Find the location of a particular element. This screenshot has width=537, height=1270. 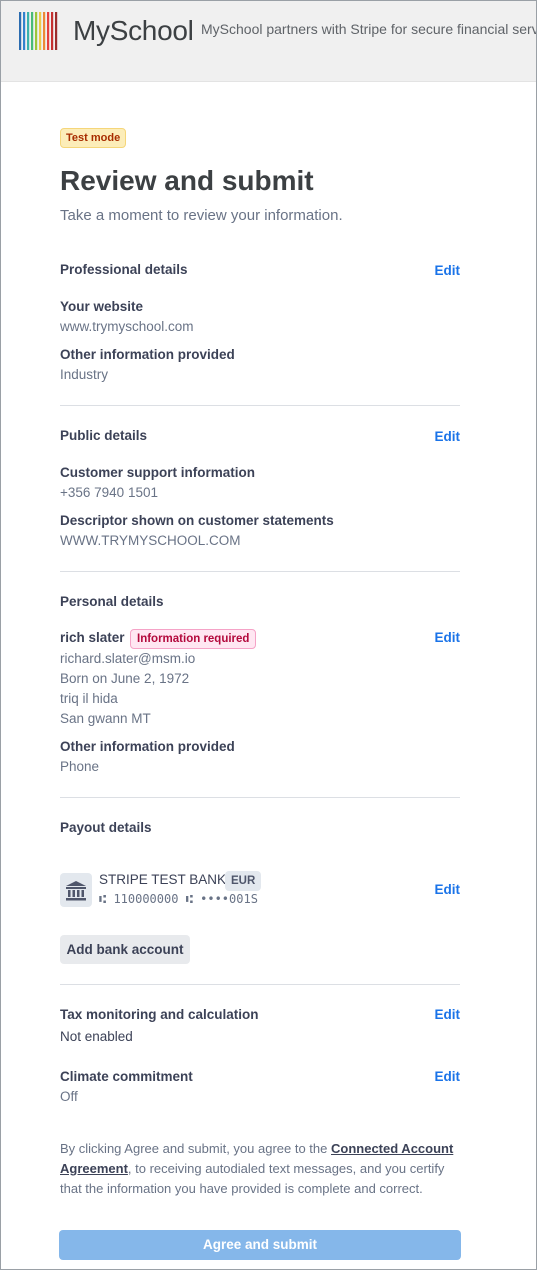

website-label: Your website is located at coordinates (102, 306).